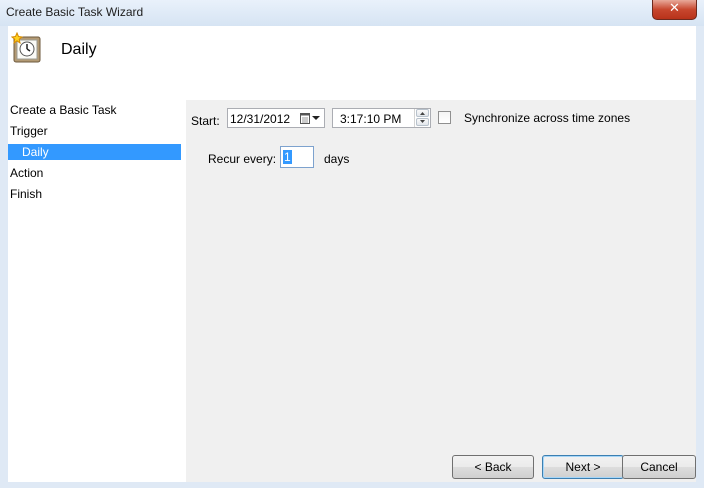 This screenshot has width=704, height=488. I want to click on sync-time-zones-label: Synchronize across time zones, so click(547, 118).